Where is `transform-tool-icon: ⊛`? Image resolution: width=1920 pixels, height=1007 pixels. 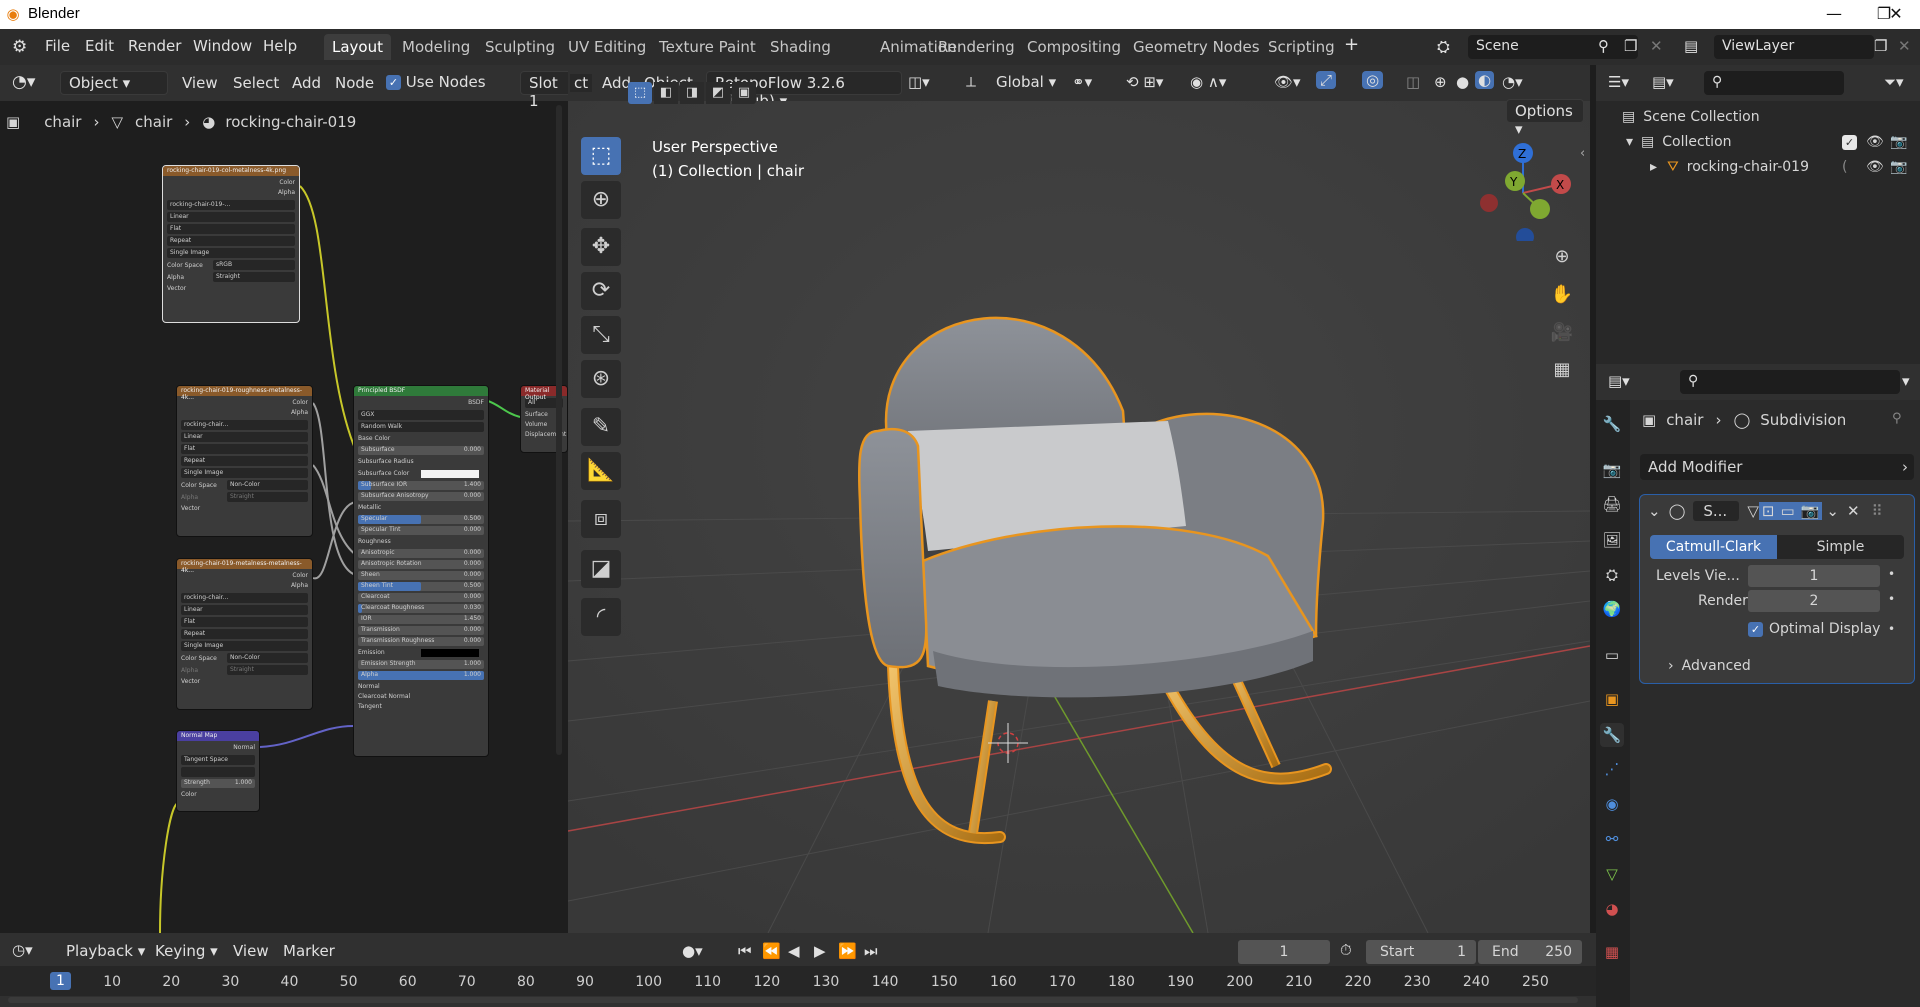 transform-tool-icon: ⊛ is located at coordinates (601, 379).